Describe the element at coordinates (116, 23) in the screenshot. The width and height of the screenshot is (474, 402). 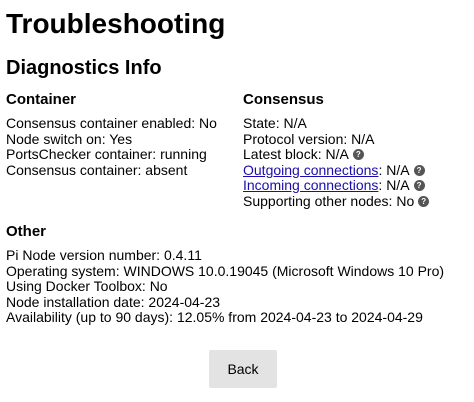
I see `page-title: Troubleshooting` at that location.